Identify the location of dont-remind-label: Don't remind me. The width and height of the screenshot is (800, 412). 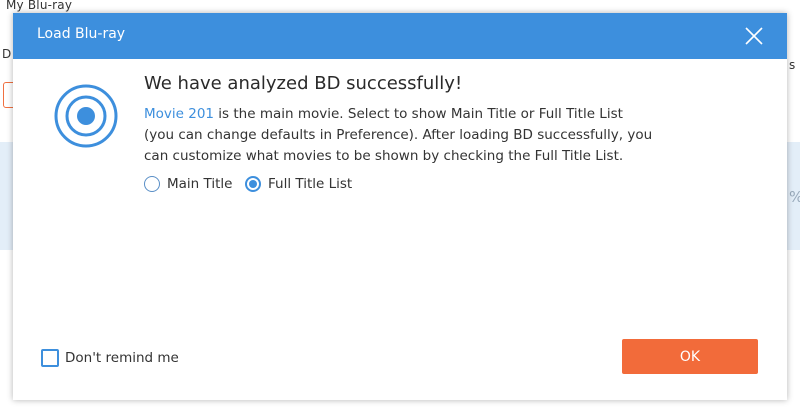
(122, 358).